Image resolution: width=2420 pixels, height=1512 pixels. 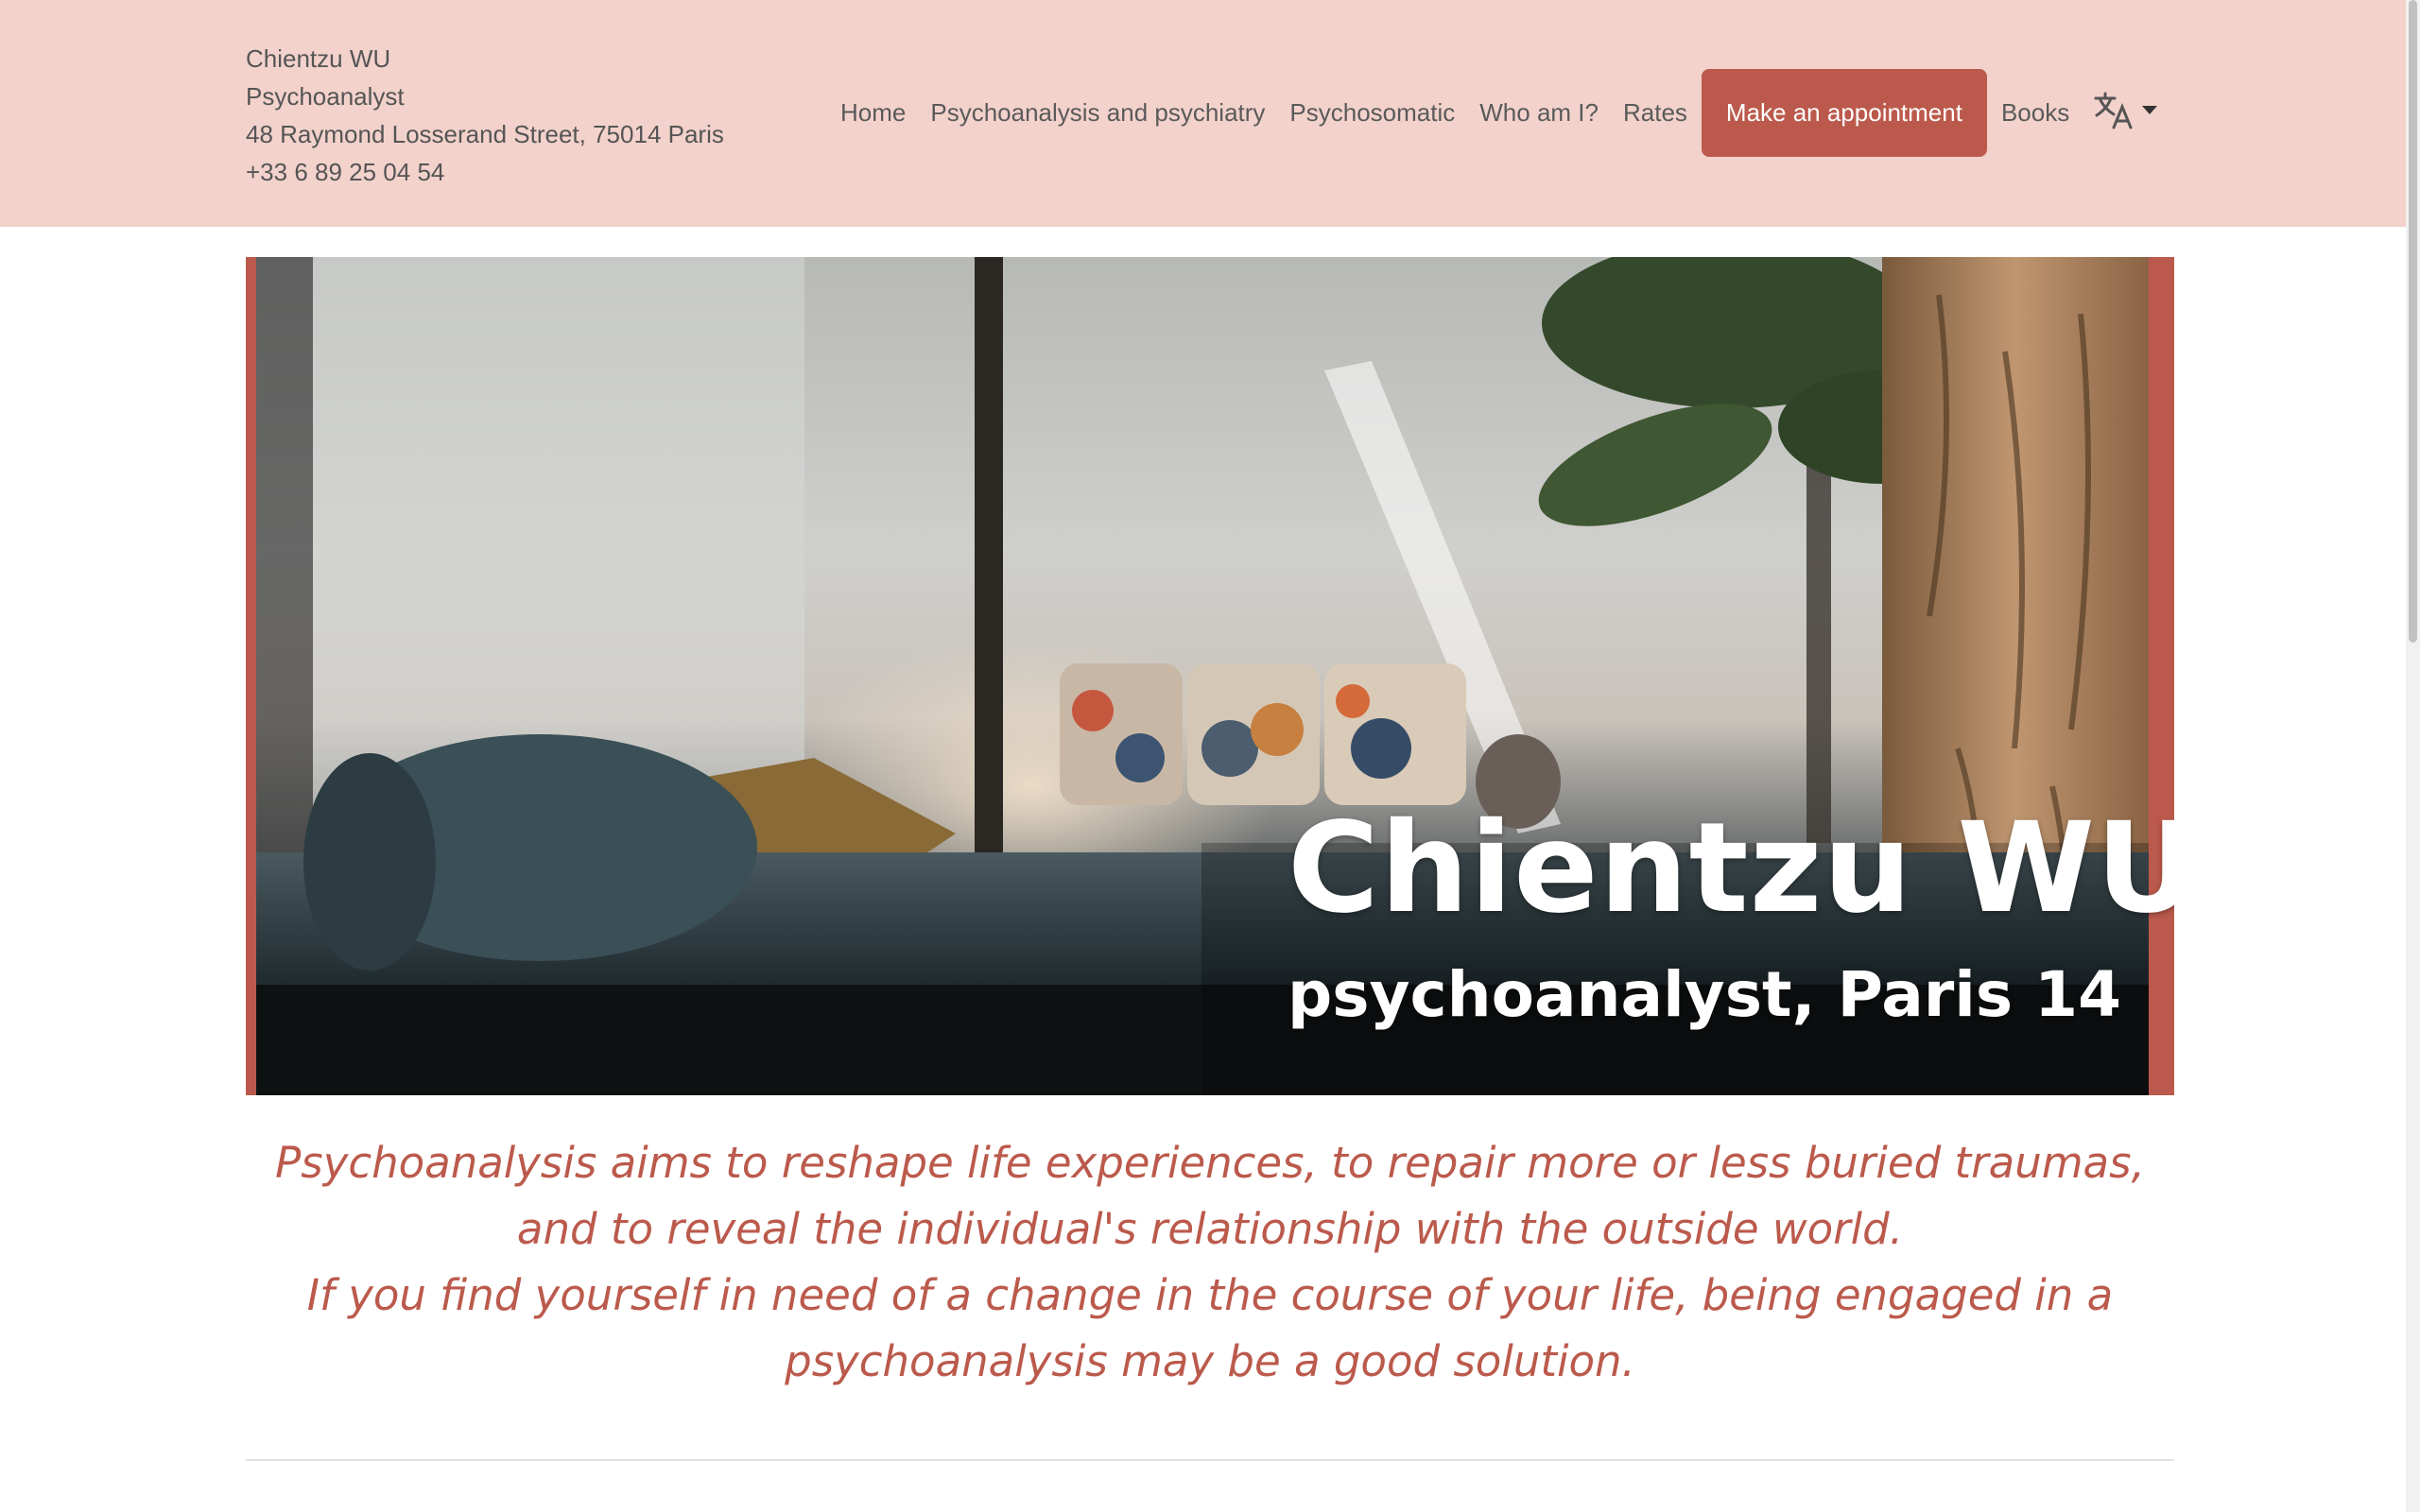 I want to click on nav-rates: Rates, so click(x=1655, y=113).